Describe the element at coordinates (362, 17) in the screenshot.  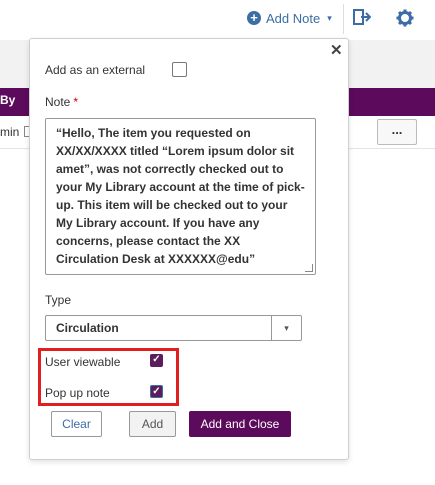
I see `export-icon` at that location.